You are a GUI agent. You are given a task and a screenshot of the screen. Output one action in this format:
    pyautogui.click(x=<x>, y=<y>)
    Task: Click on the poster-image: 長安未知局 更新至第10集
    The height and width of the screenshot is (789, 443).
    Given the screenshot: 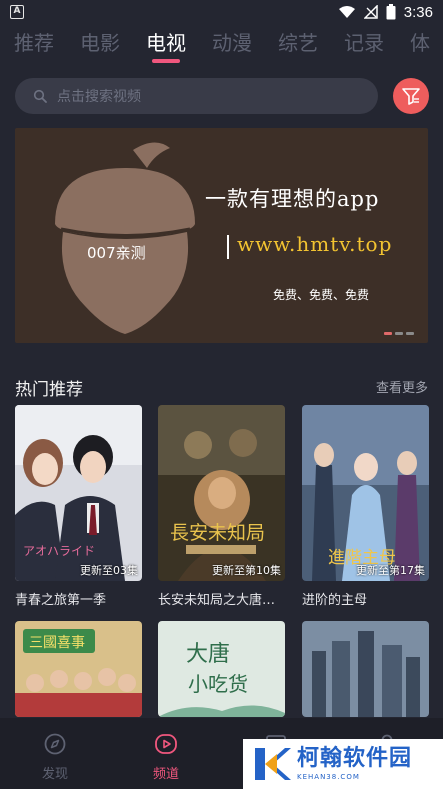 What is the action you would take?
    pyautogui.click(x=221, y=493)
    